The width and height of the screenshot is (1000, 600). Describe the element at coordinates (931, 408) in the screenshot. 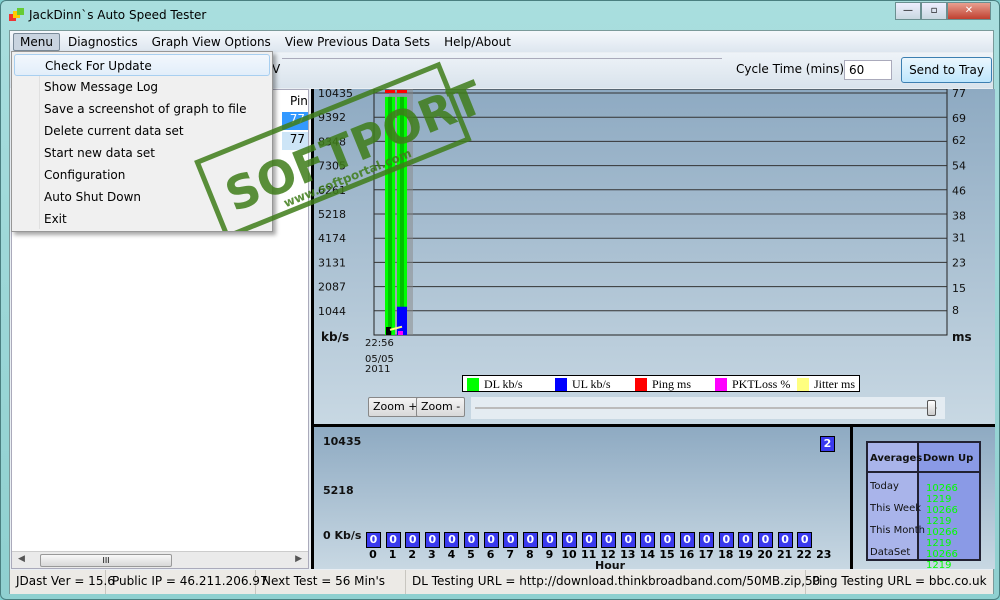

I see `slider-thumb` at that location.